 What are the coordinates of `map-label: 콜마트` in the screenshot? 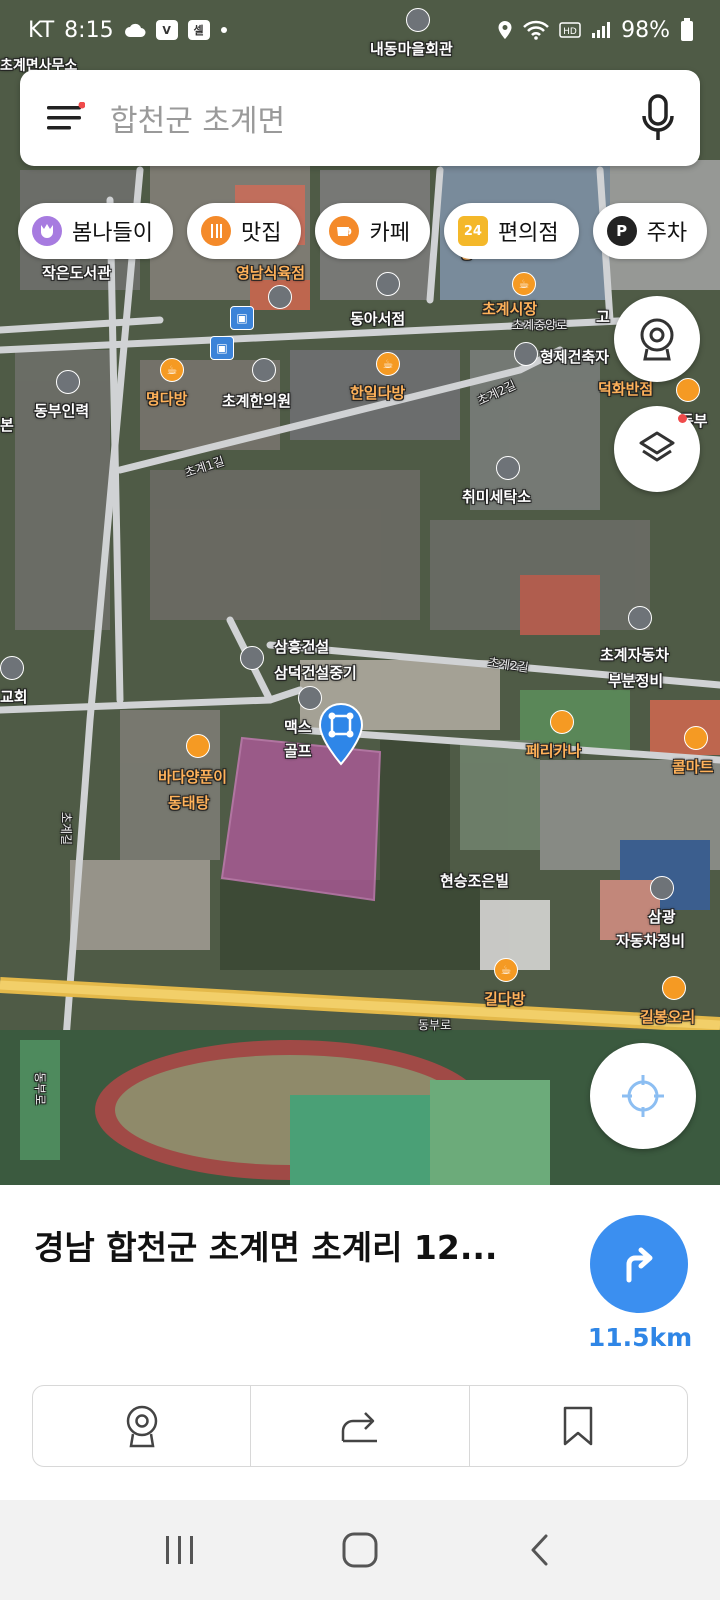 It's located at (692, 766).